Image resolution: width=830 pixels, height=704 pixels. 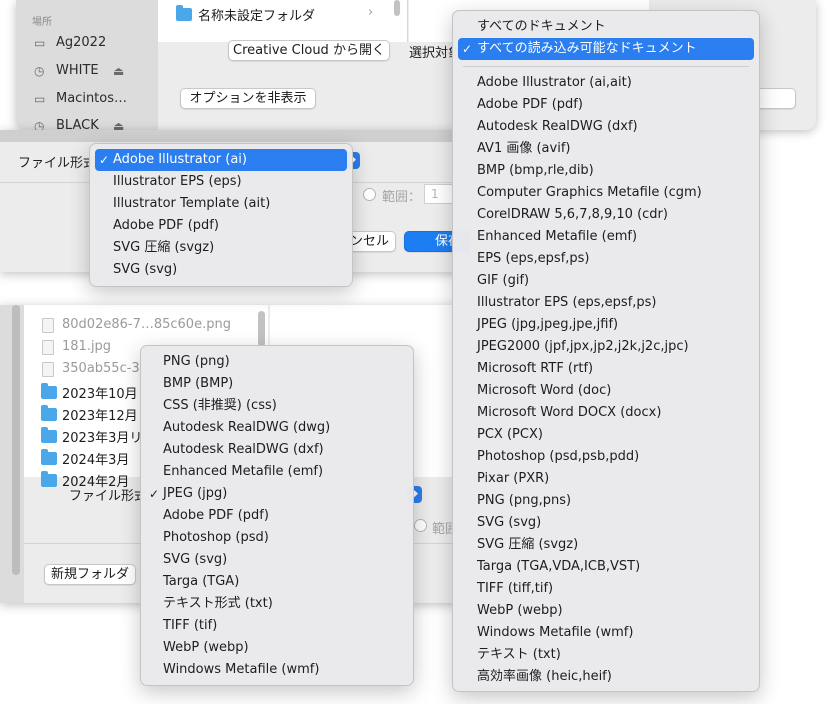 What do you see at coordinates (606, 193) in the screenshot?
I see `menu-item-cgm: Computer Graphics Metafile (cgm)` at bounding box center [606, 193].